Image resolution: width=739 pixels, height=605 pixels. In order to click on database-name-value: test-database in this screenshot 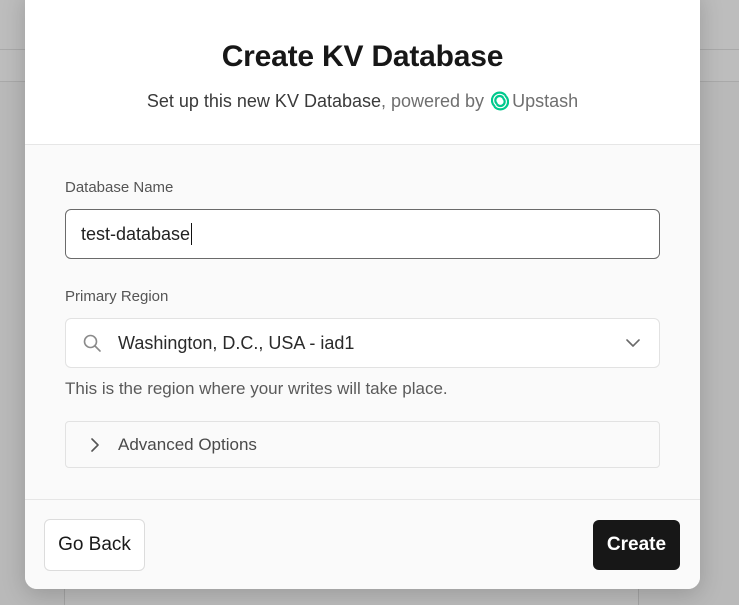, I will do `click(136, 233)`.